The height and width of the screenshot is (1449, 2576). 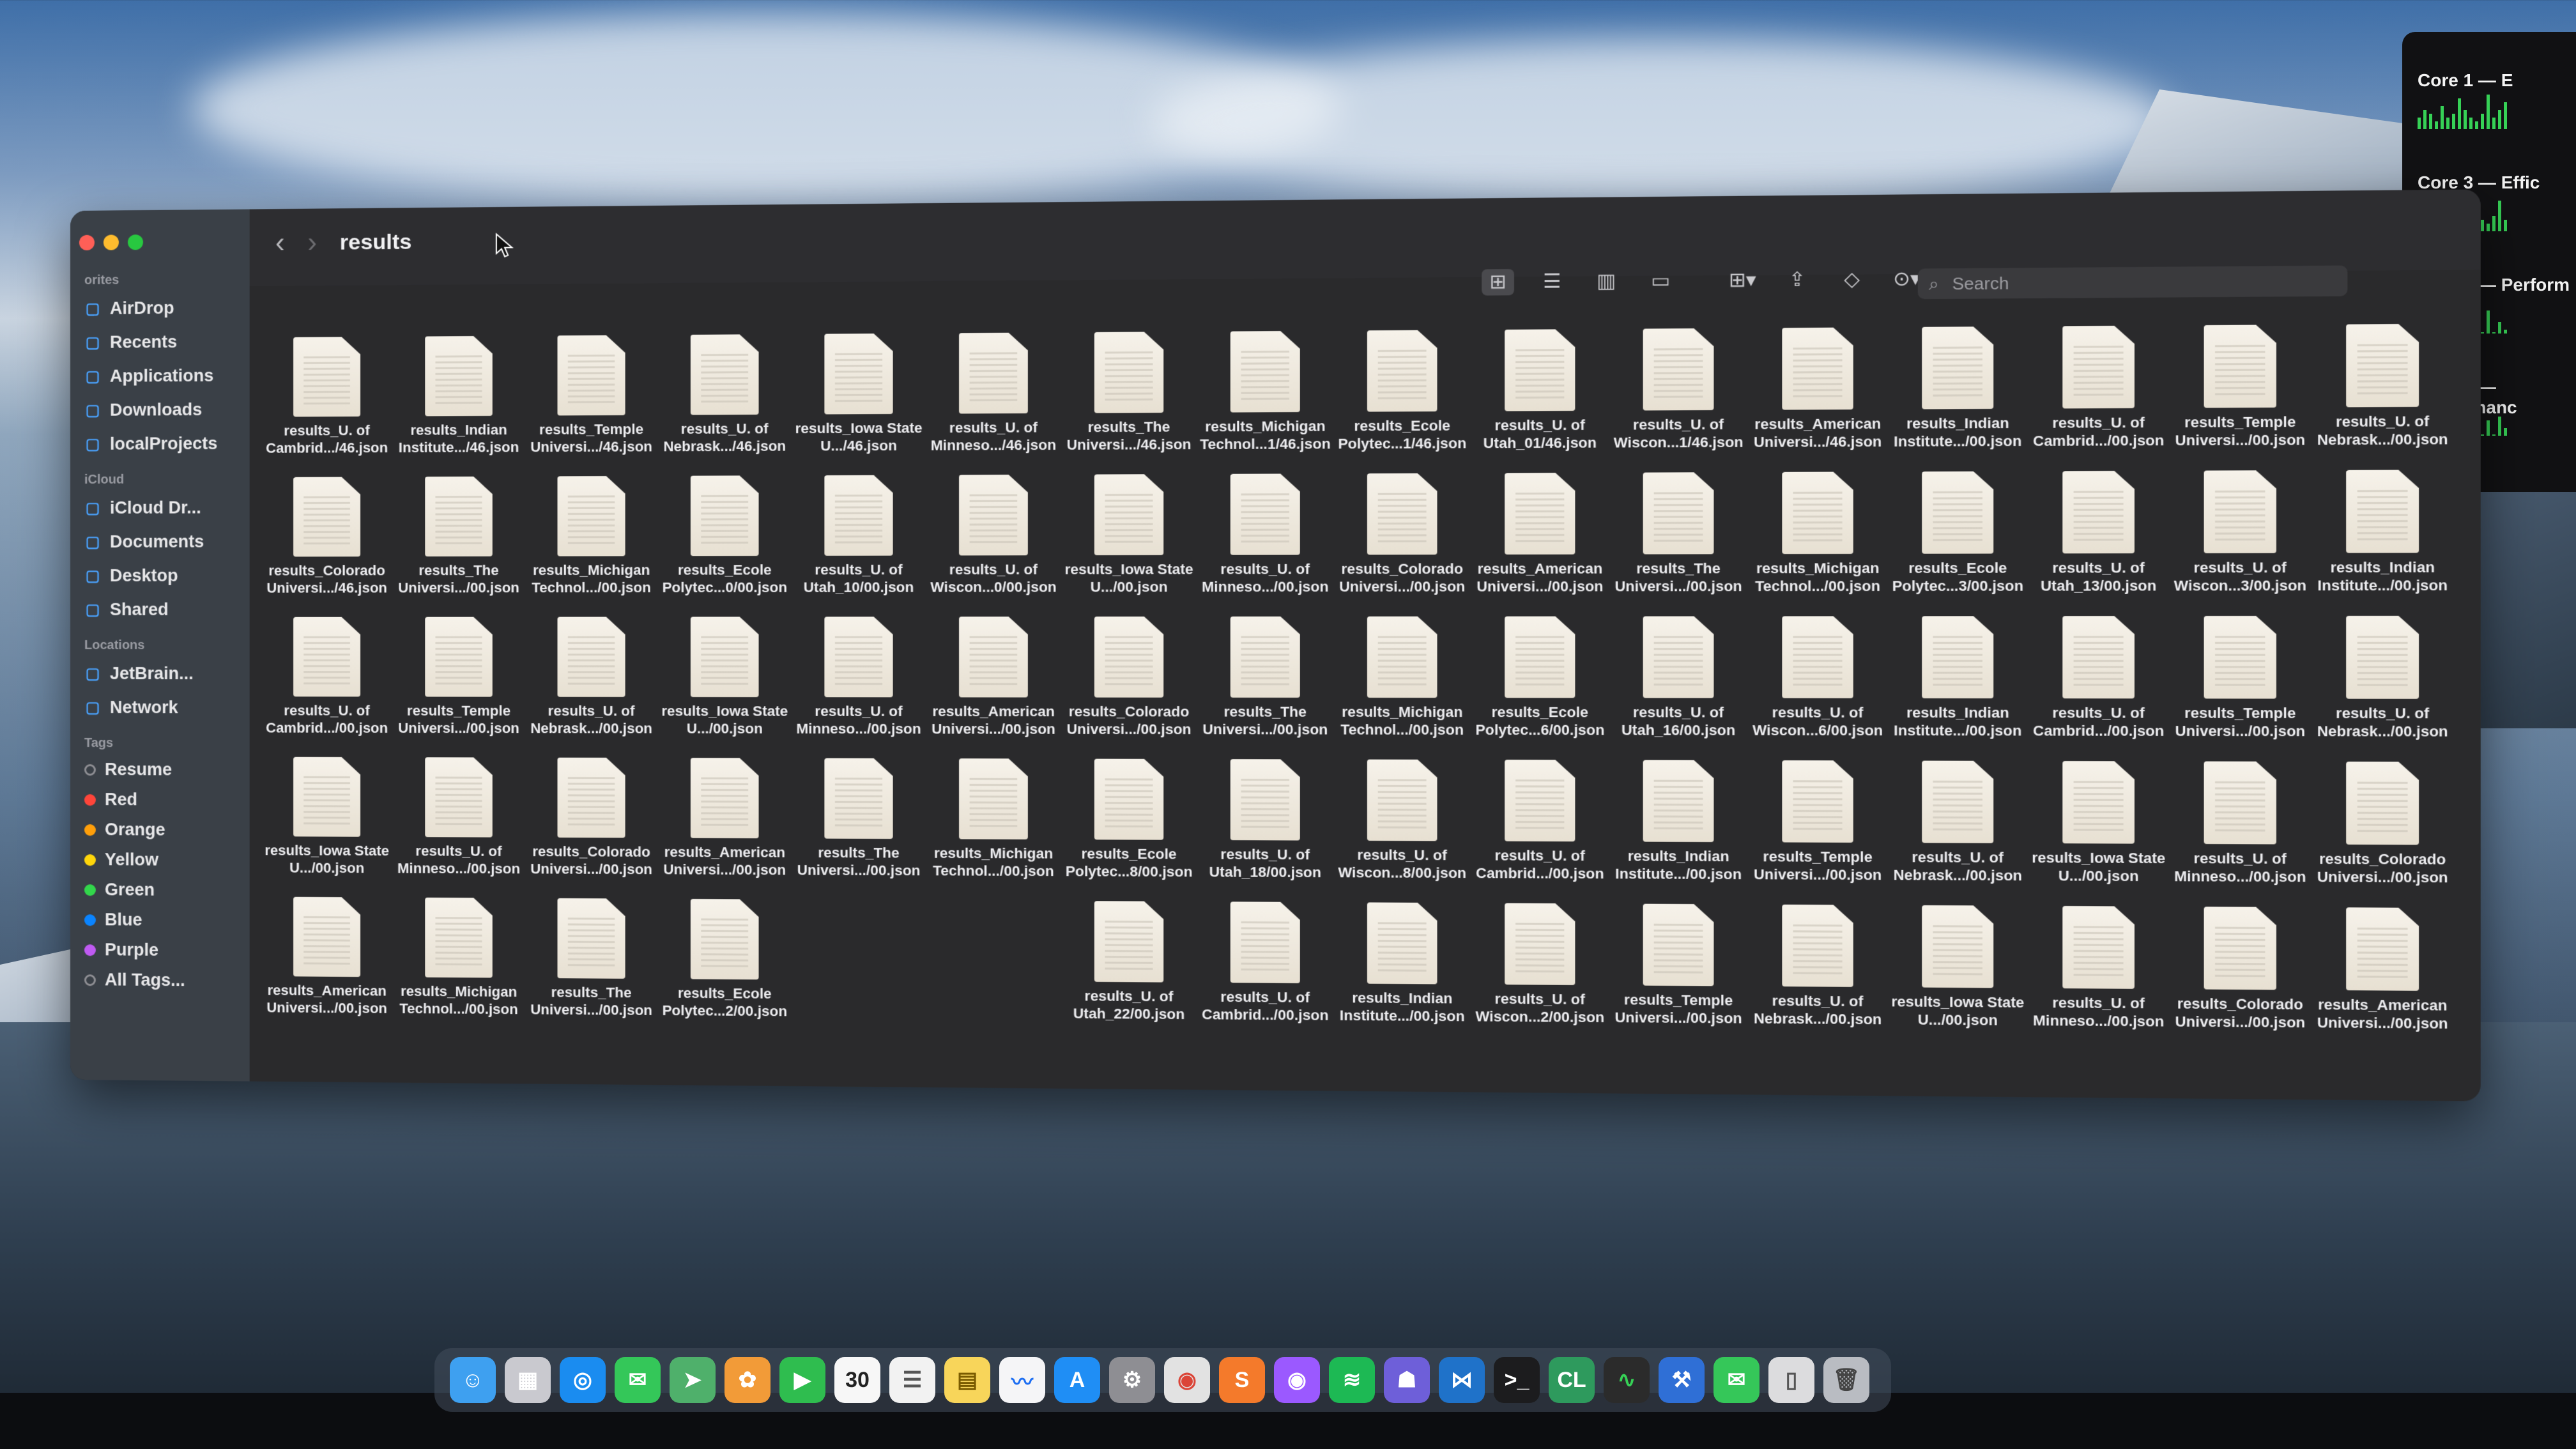 What do you see at coordinates (1852, 279) in the screenshot?
I see `tag-icon: ◇` at bounding box center [1852, 279].